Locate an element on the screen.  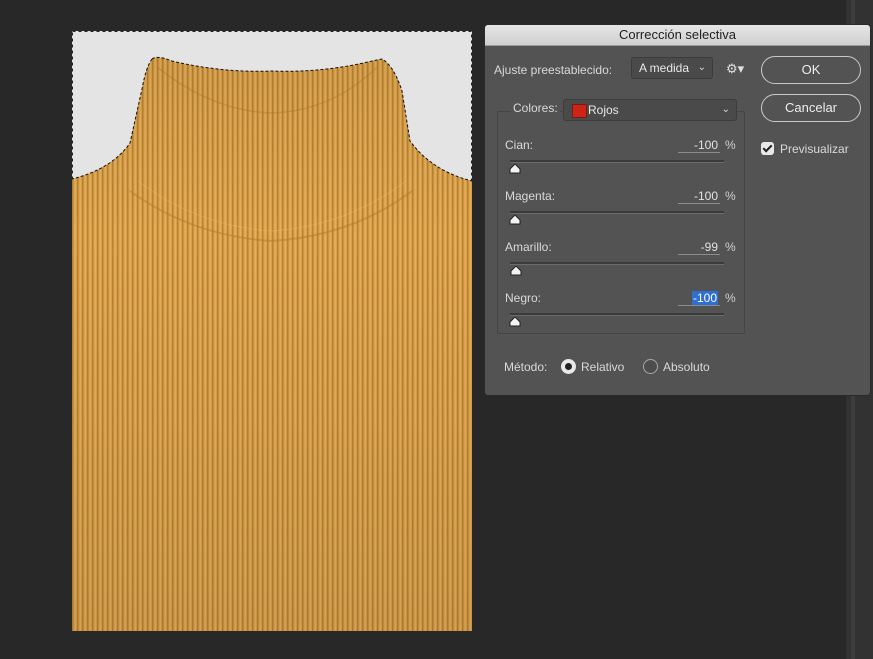
preset-label: Ajuste preestablecido: is located at coordinates (553, 70).